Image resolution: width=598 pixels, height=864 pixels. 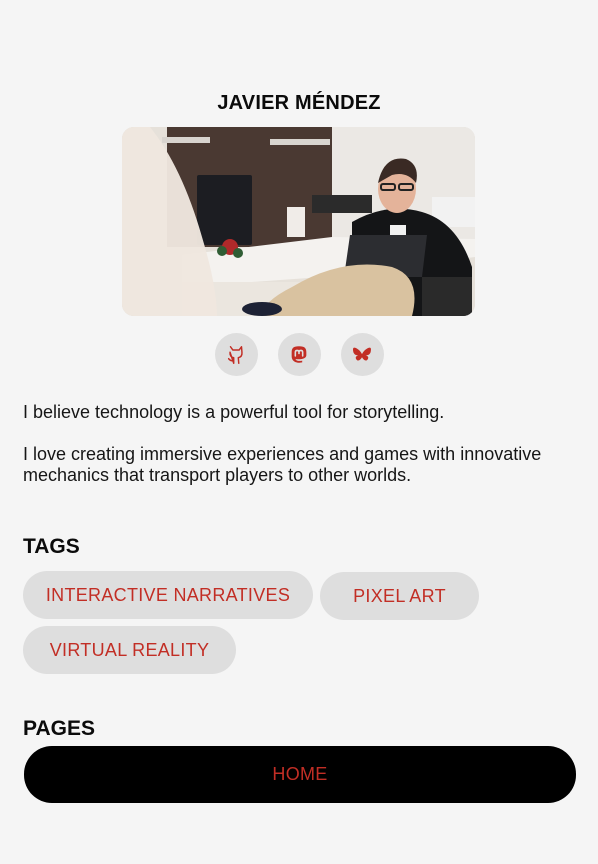 What do you see at coordinates (129, 650) in the screenshot?
I see `tag-virtual-reality: VIRTUAL REALITY` at bounding box center [129, 650].